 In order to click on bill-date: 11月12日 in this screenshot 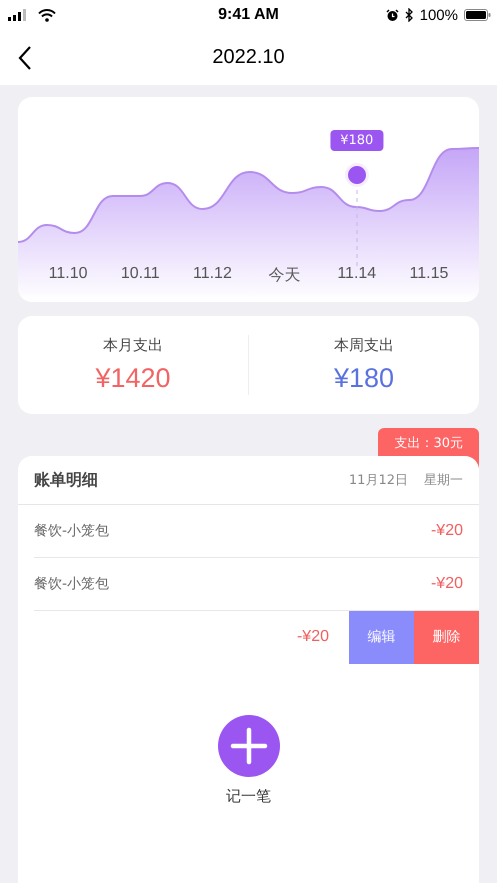, I will do `click(378, 480)`.